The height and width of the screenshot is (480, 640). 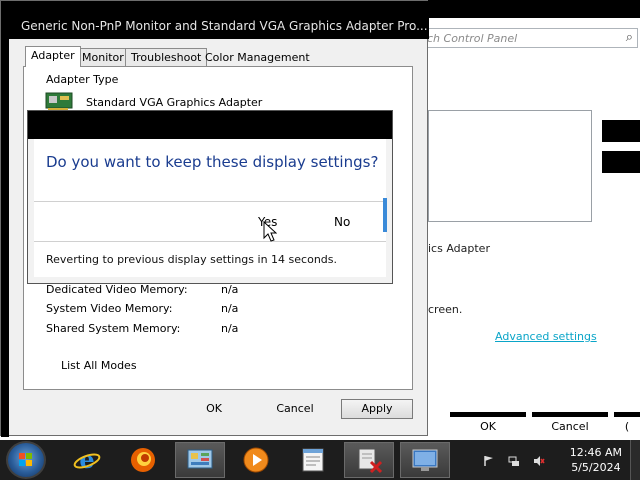 What do you see at coordinates (385, 215) in the screenshot?
I see `focus-accent` at bounding box center [385, 215].